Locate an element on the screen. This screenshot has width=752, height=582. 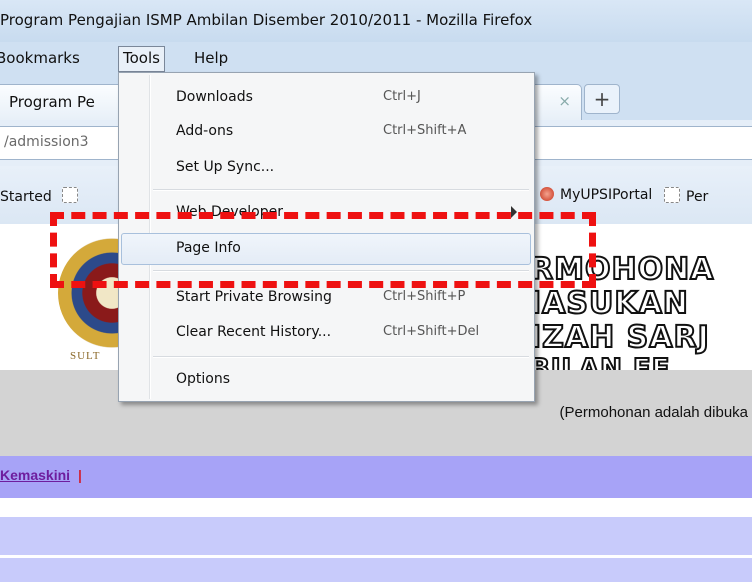
menu-bookmarks: Bookmarks is located at coordinates (42, 58).